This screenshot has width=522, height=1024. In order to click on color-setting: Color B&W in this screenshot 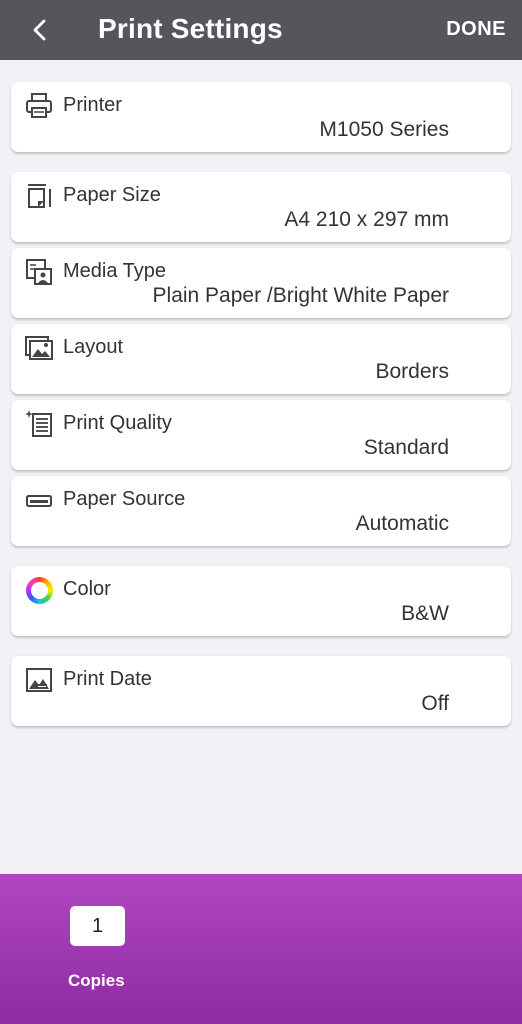, I will do `click(261, 601)`.